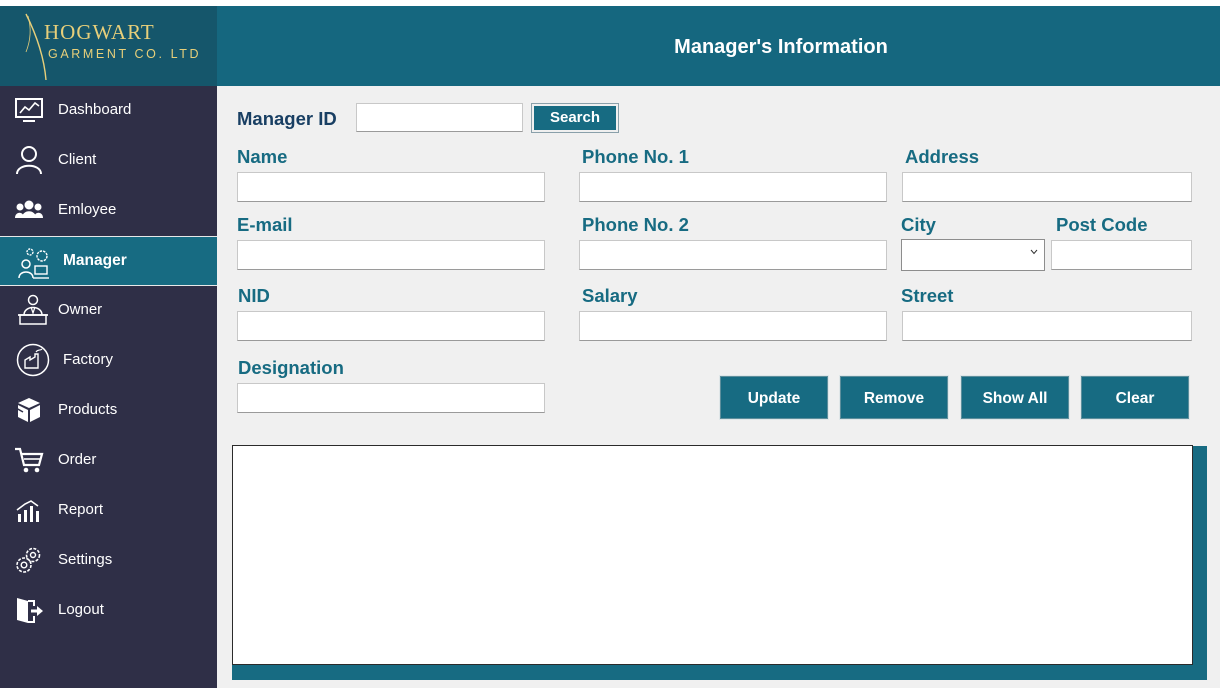 This screenshot has height=688, width=1220. What do you see at coordinates (610, 295) in the screenshot?
I see `salary-label: Salary` at bounding box center [610, 295].